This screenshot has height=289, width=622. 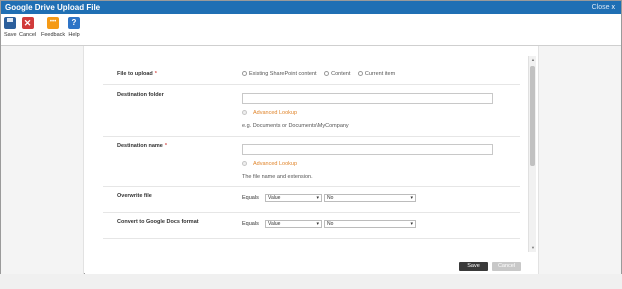 I want to click on vertical-scrollbar: ▲ ▼, so click(x=532, y=154).